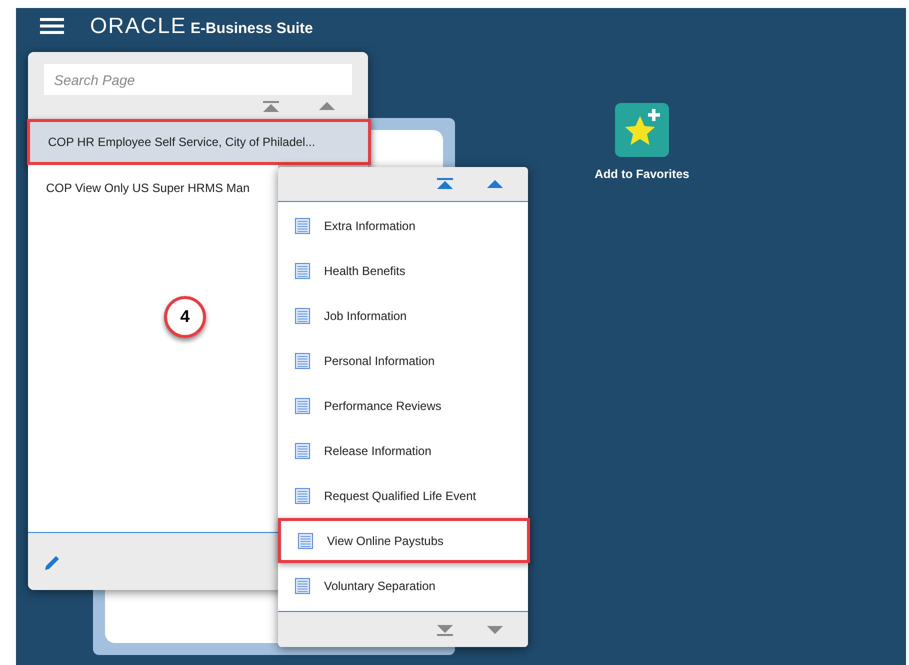  Describe the element at coordinates (403, 315) in the screenshot. I see `submenu-item: Job Information` at that location.